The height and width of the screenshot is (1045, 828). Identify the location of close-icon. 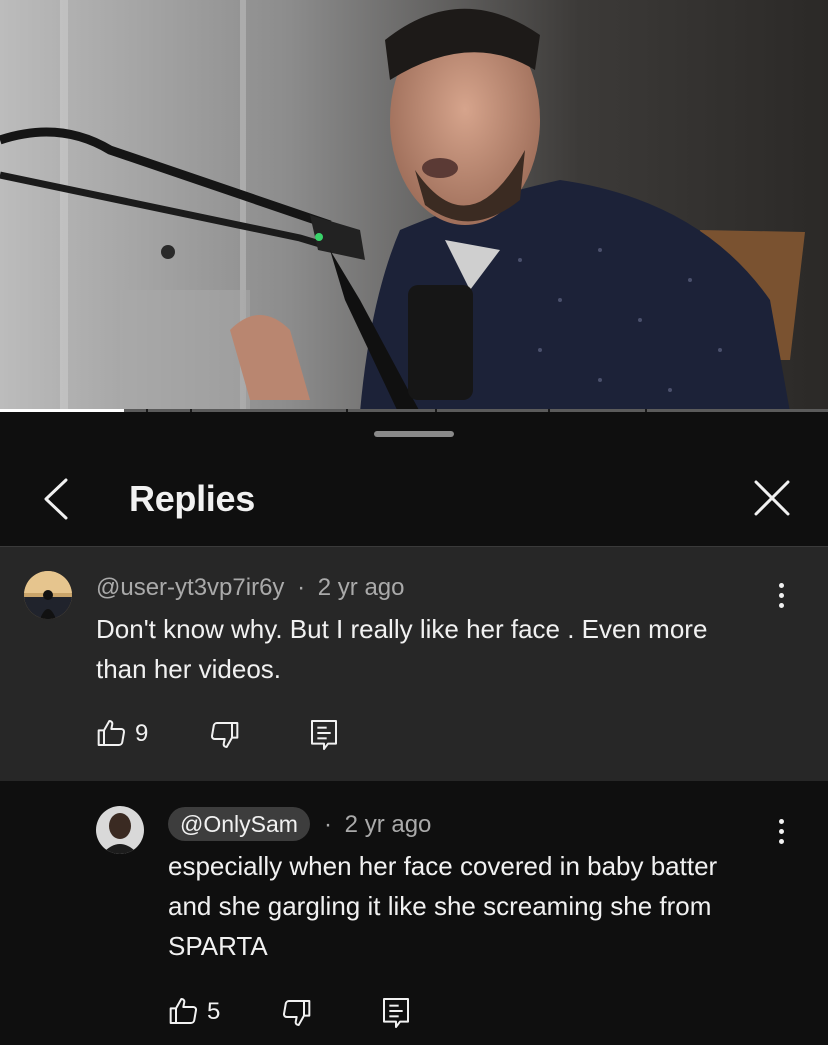
(772, 498).